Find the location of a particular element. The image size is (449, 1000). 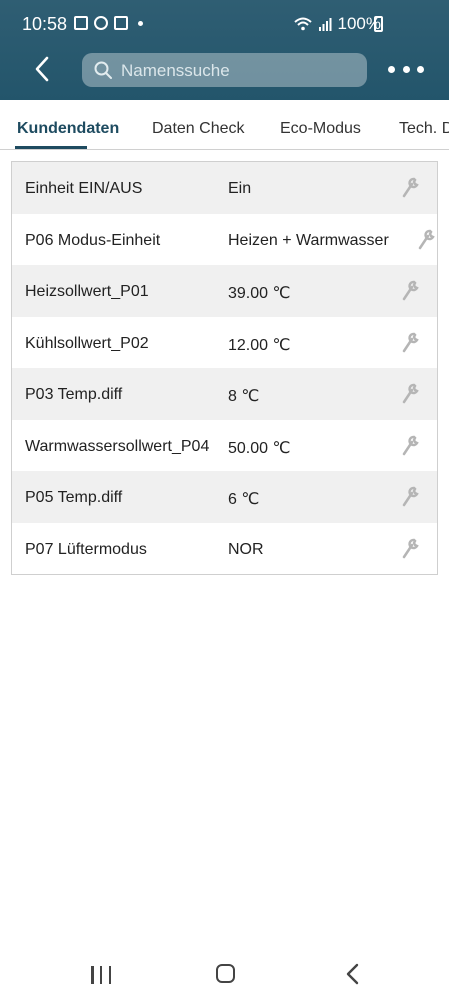

table-row: P06 Modus-Einheit Heizen + Warmwasser is located at coordinates (224, 240).